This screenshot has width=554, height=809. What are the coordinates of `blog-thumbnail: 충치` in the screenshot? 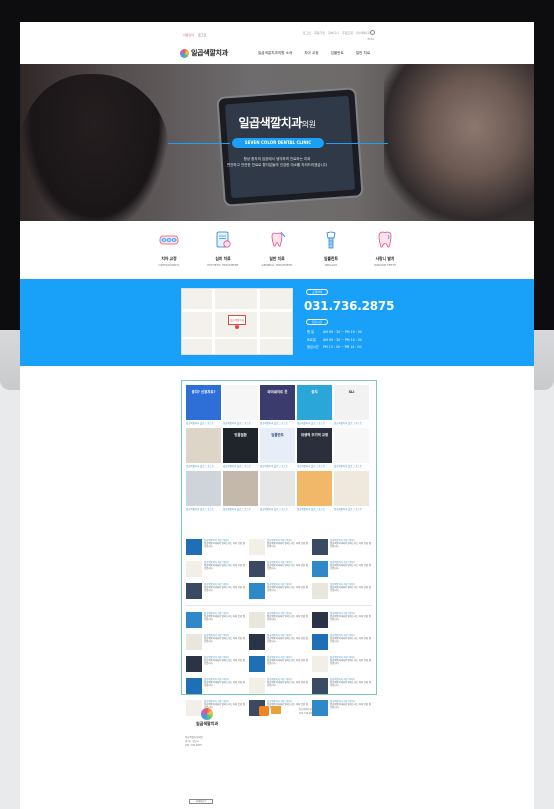 It's located at (314, 402).